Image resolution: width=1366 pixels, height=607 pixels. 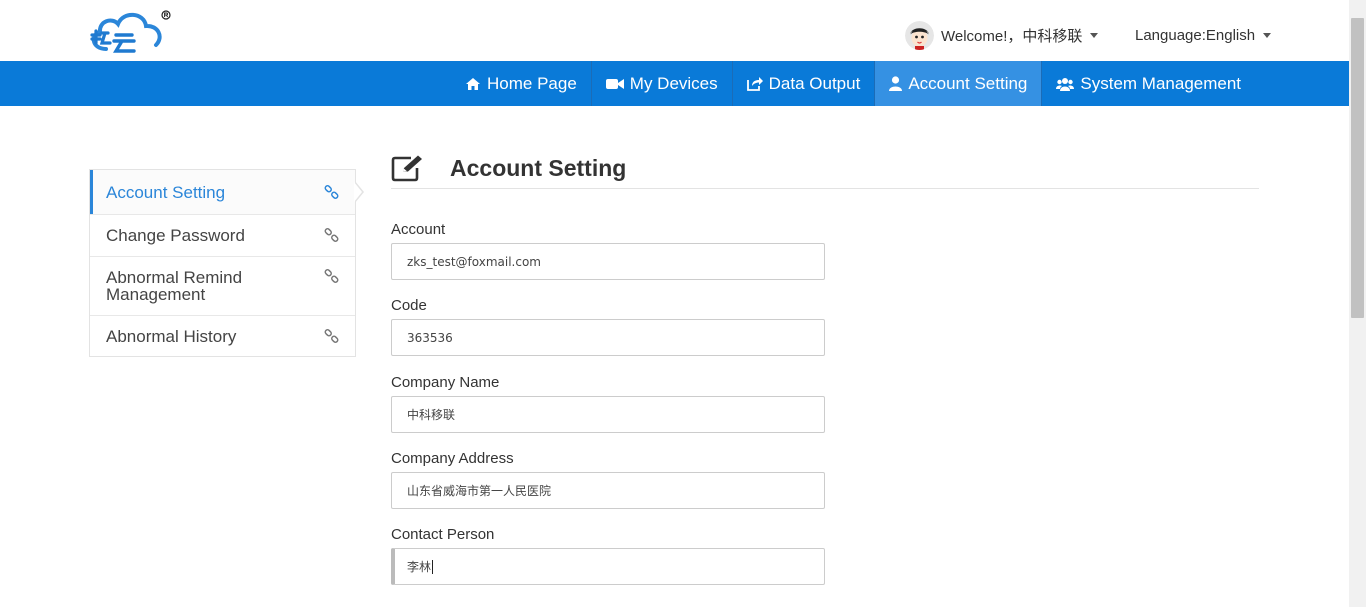 I want to click on sidebar-item-label: Abnormal History, so click(x=171, y=336).